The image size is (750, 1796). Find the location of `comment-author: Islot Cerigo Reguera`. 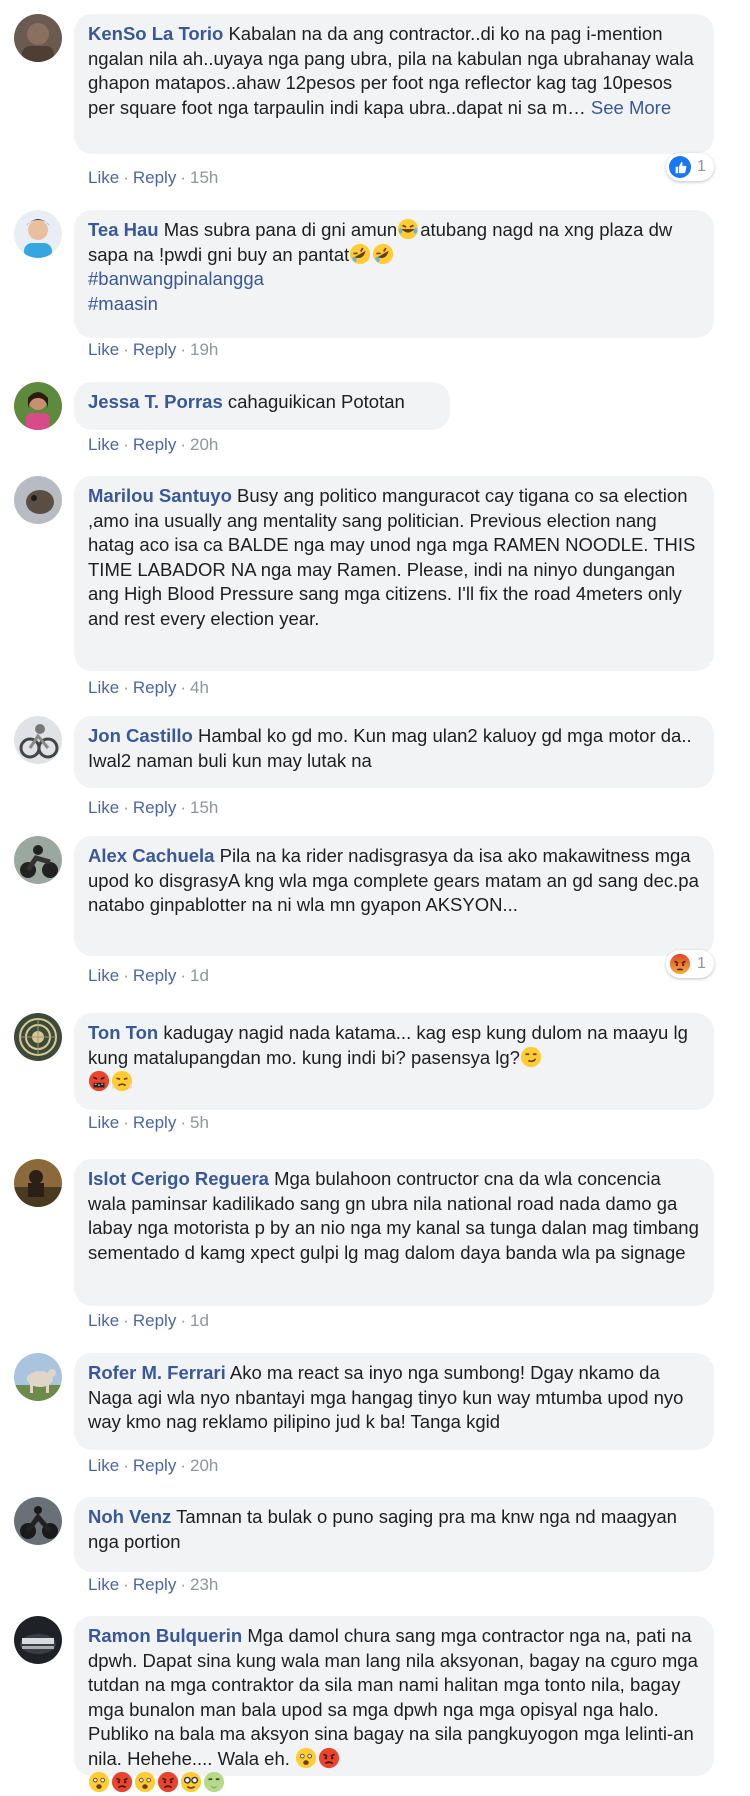

comment-author: Islot Cerigo Reguera is located at coordinates (178, 1178).